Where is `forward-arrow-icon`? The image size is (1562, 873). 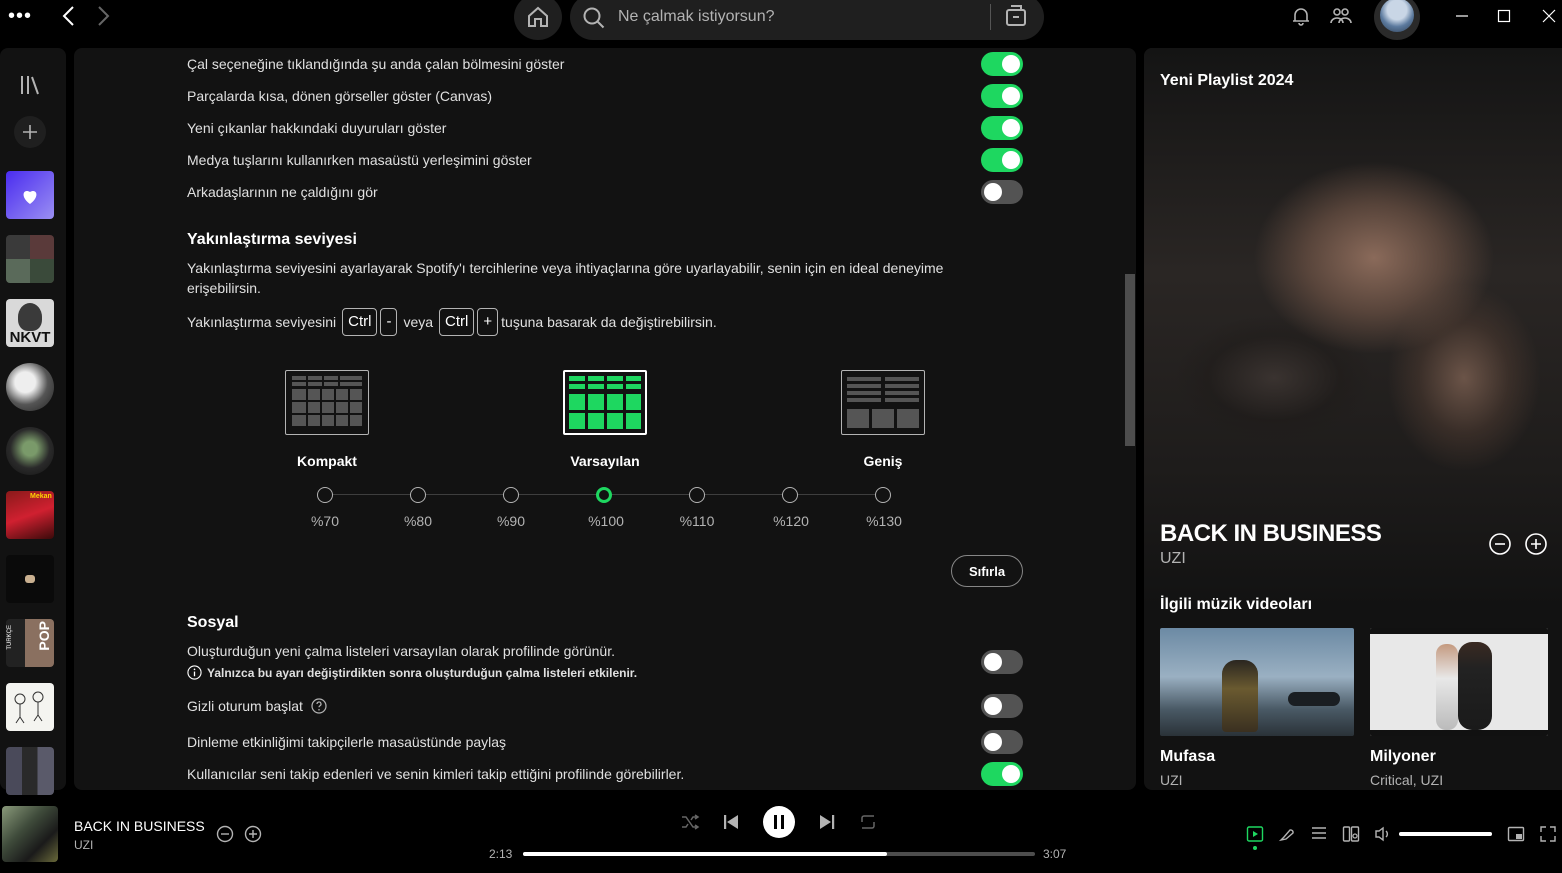
forward-arrow-icon is located at coordinates (103, 16).